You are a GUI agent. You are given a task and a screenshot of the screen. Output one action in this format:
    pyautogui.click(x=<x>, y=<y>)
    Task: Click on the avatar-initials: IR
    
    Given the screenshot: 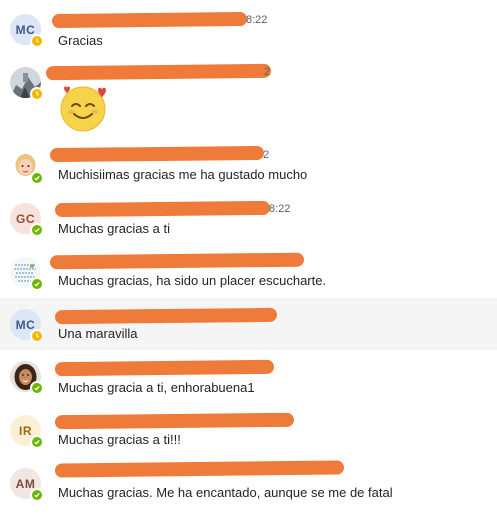 What is the action you would take?
    pyautogui.click(x=25, y=430)
    